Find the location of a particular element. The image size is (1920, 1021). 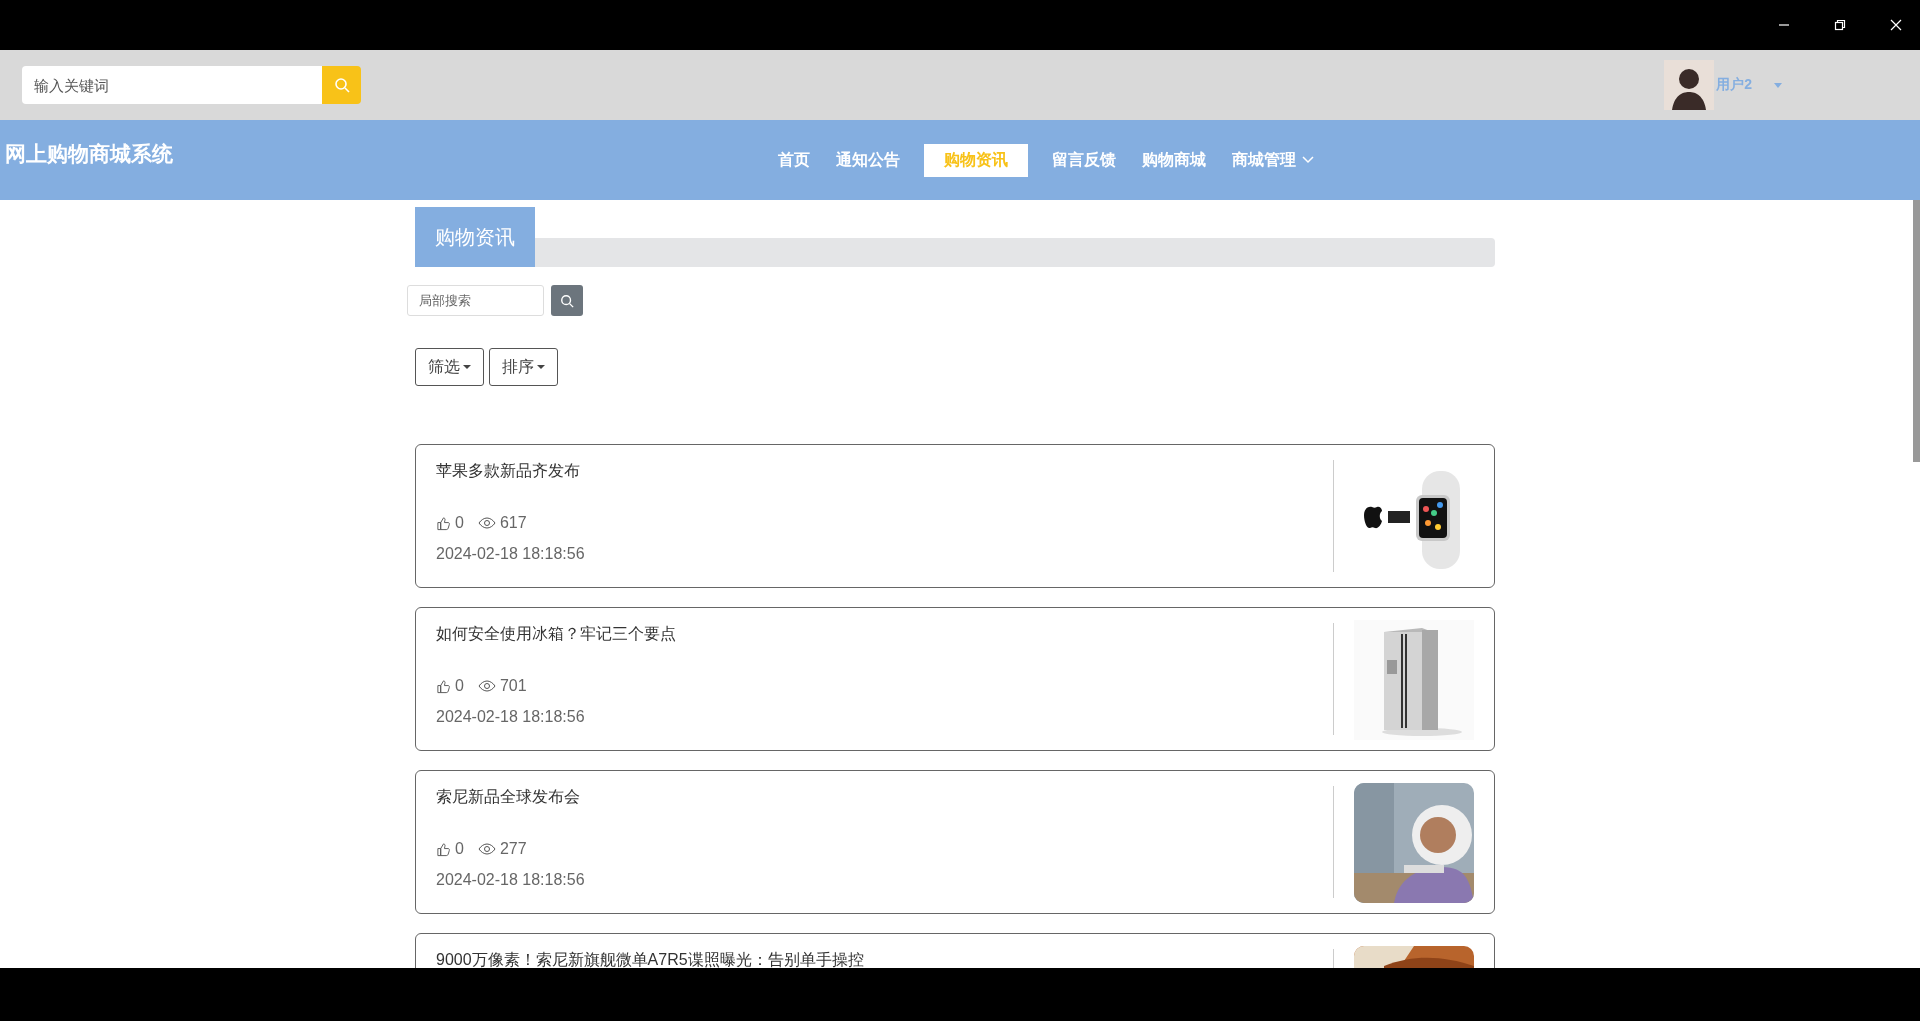

article-title: 9000万像素！索尼新旗舰微单A7R5谍照曝光：告别单手操控 is located at coordinates (884, 959).